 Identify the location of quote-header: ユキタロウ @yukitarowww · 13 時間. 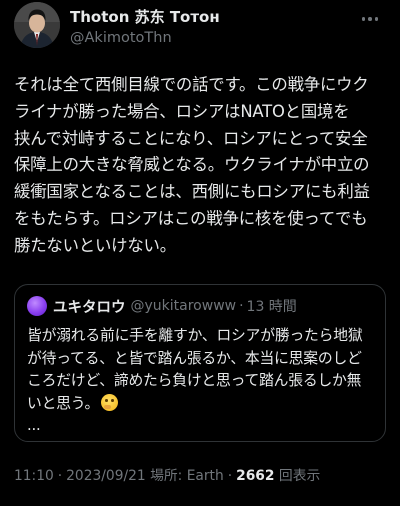
(162, 306).